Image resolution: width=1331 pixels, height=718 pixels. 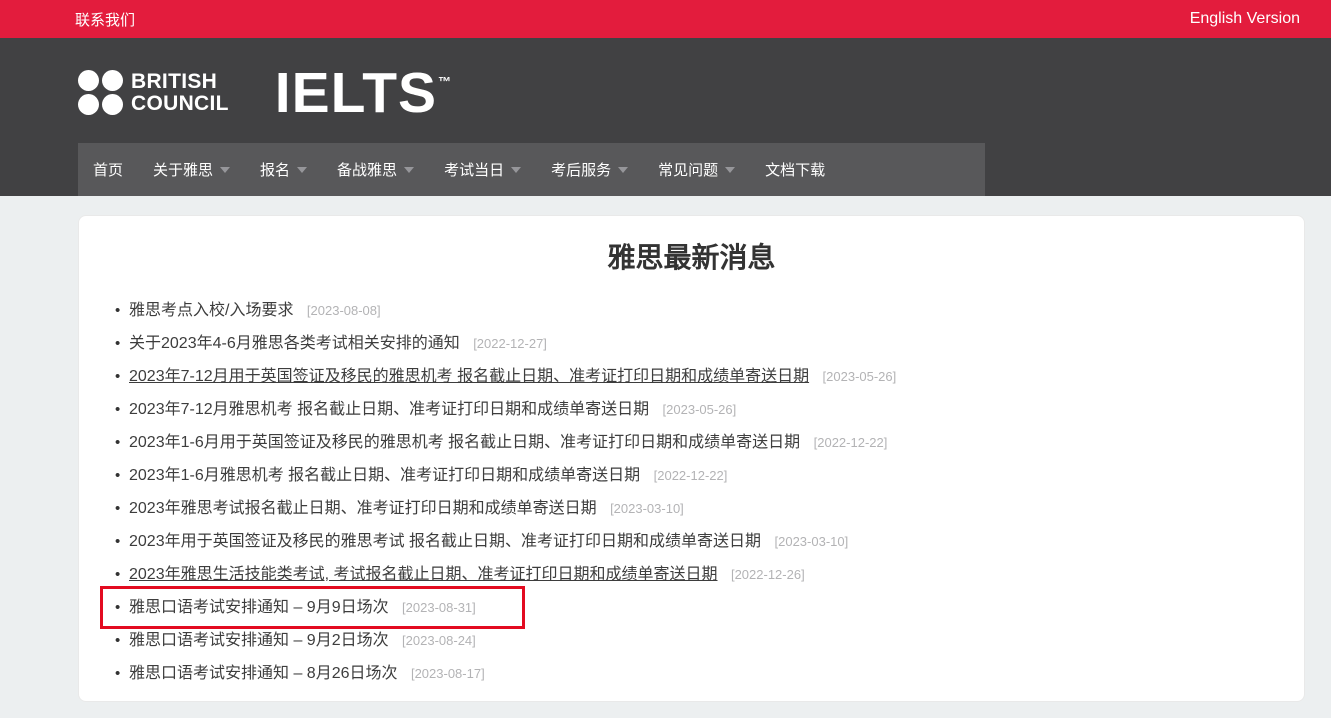 I want to click on british-council-logo: BRITISH COUNCIL, so click(x=153, y=92).